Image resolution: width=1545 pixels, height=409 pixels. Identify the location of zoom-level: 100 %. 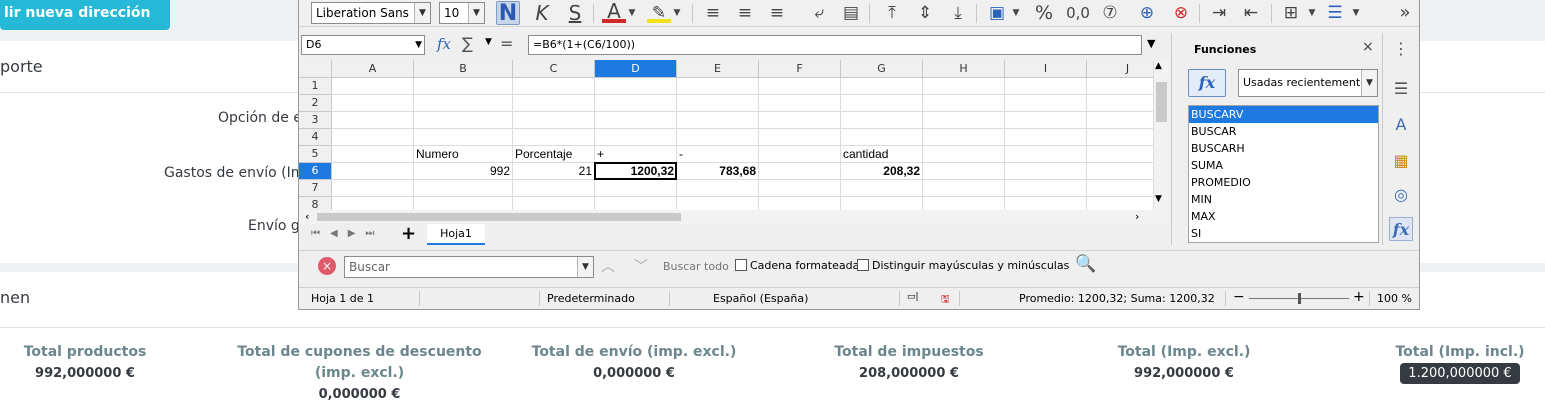
(1394, 298).